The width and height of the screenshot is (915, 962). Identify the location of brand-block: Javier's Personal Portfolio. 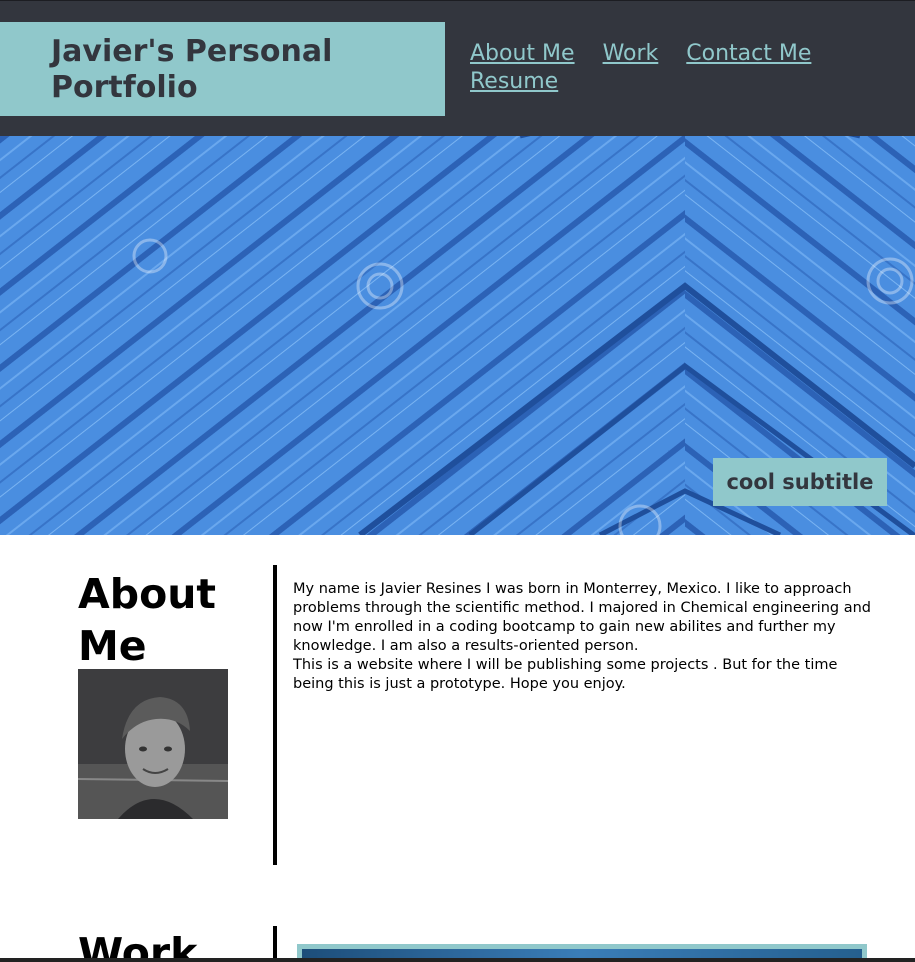
(222, 69).